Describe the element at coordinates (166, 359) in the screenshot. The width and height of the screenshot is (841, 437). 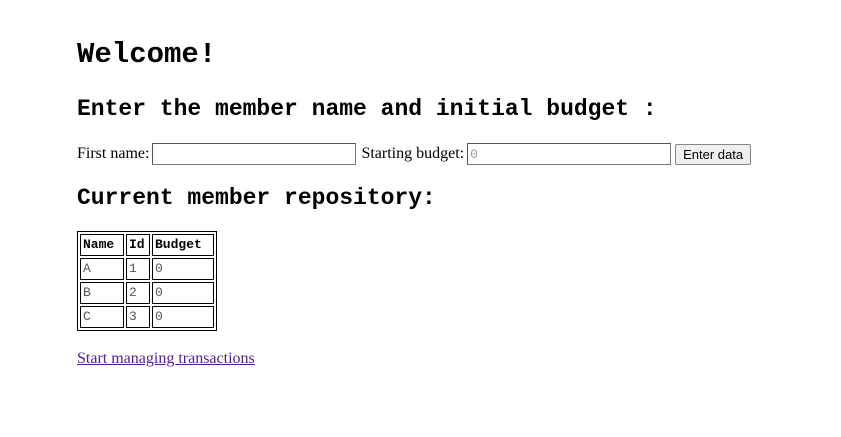
I see `start-managing-transactions-link: Start managing transactions` at that location.